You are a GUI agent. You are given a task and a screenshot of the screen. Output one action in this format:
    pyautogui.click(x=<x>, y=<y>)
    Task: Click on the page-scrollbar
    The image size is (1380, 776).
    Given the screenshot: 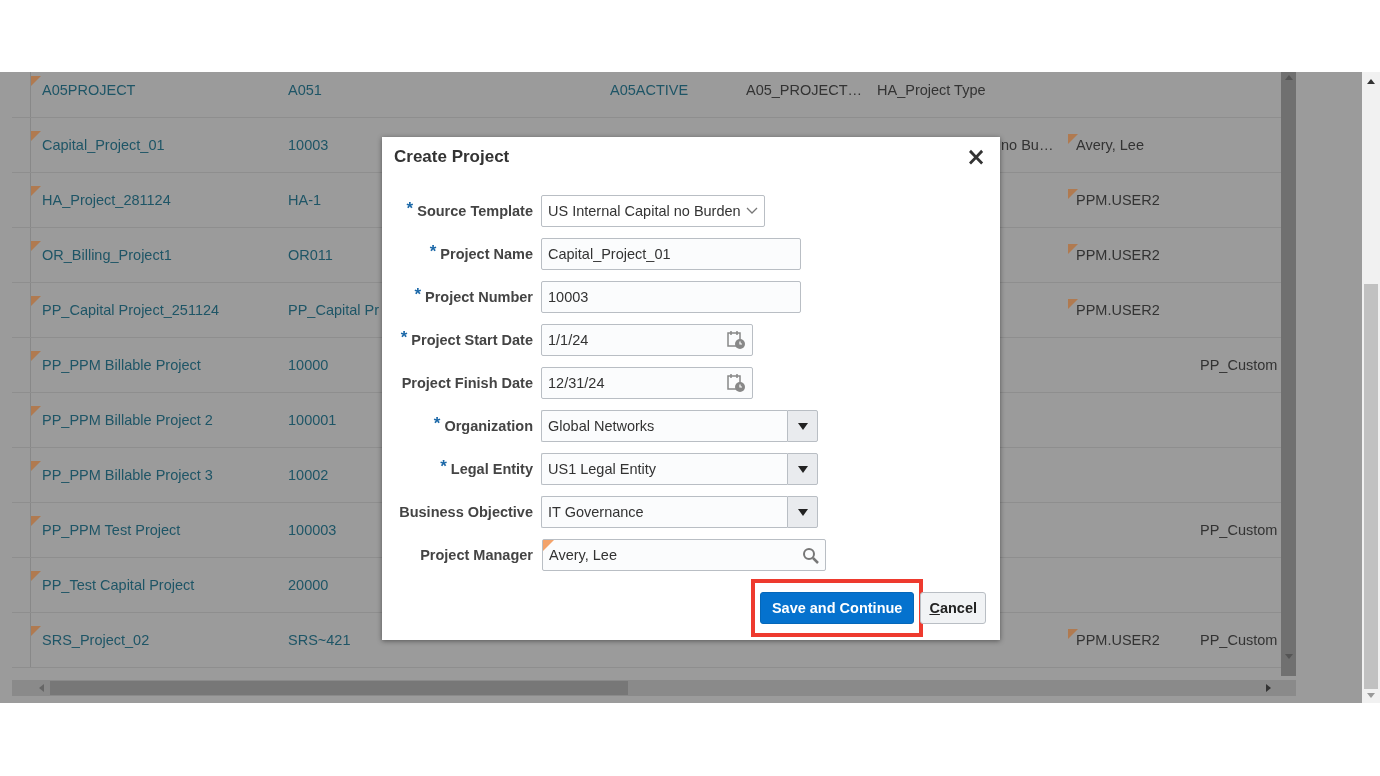 What is the action you would take?
    pyautogui.click(x=1371, y=387)
    